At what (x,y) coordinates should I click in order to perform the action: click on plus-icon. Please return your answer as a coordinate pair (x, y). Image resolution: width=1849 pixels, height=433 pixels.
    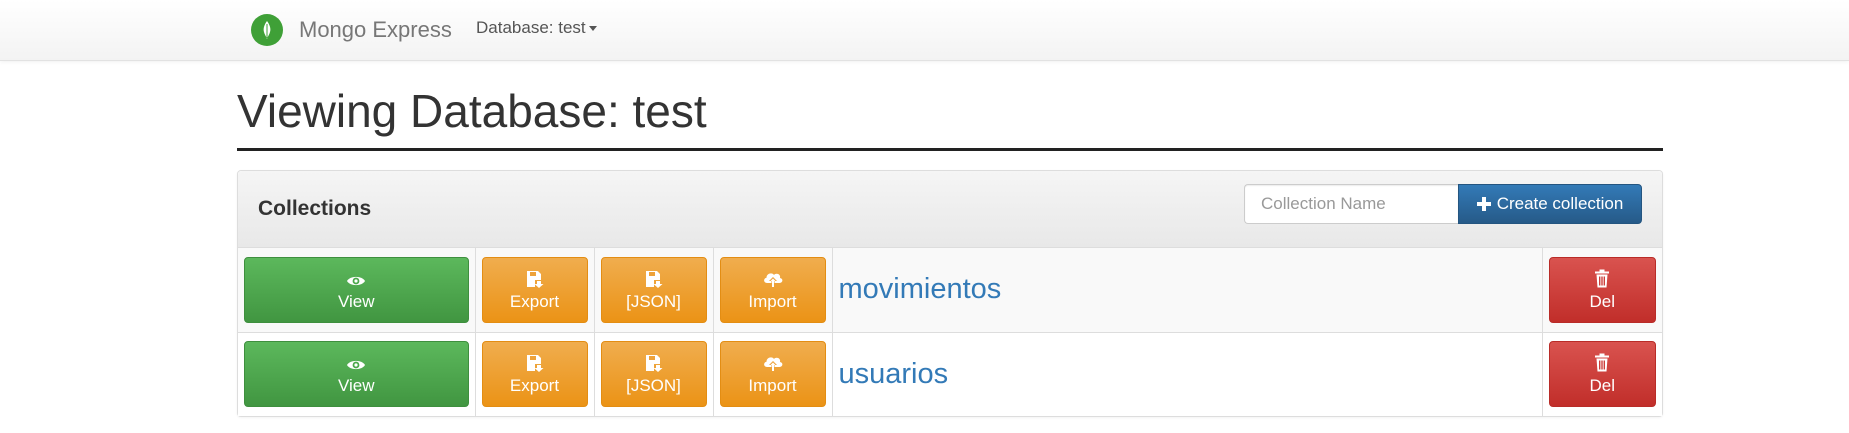
    Looking at the image, I should click on (1483, 204).